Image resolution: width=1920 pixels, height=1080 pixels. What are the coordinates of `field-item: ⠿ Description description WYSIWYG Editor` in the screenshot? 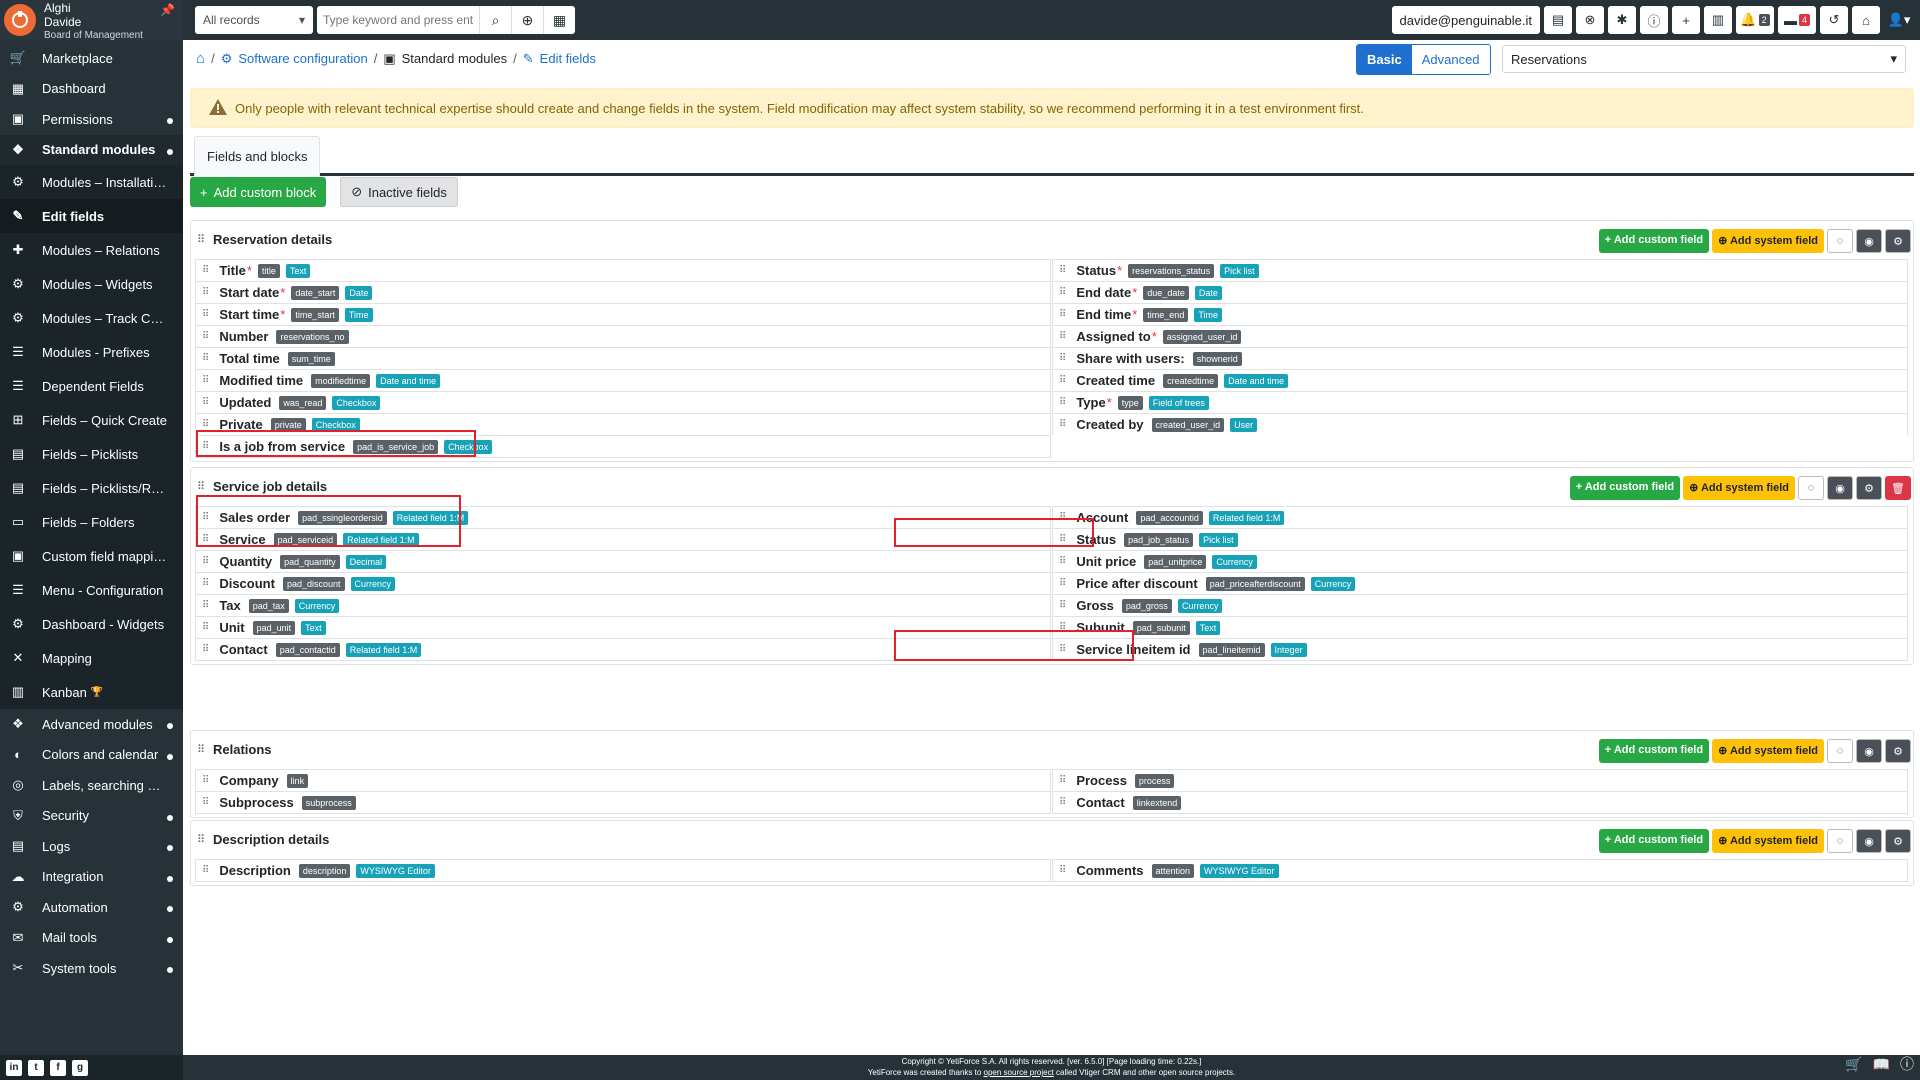 It's located at (623, 870).